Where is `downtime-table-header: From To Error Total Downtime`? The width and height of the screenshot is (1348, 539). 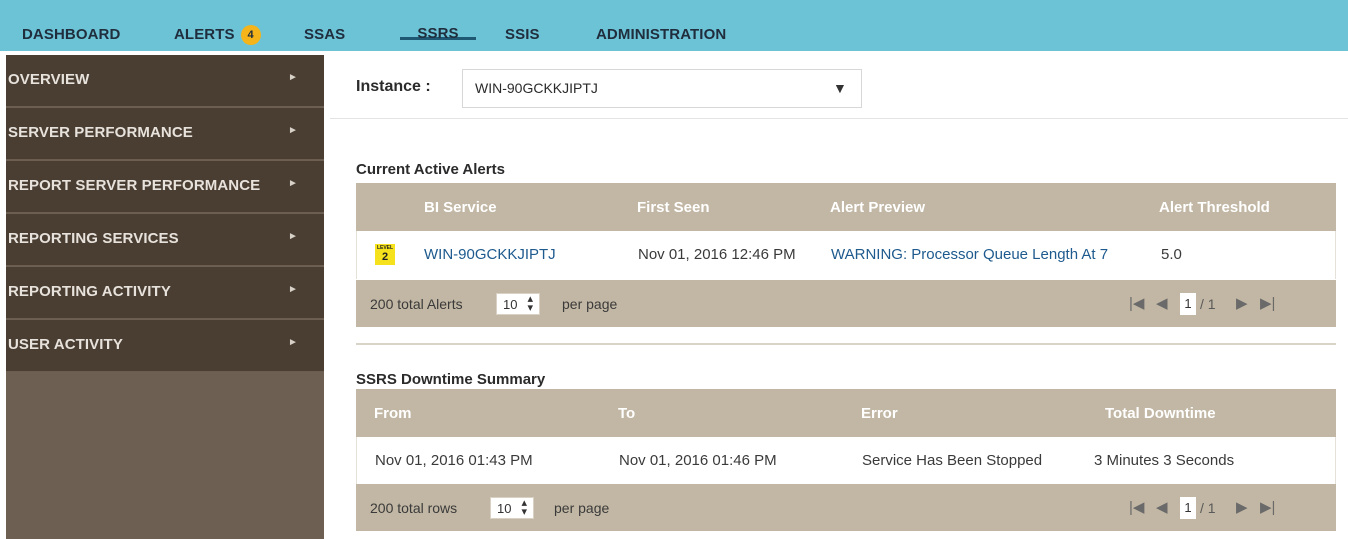 downtime-table-header: From To Error Total Downtime is located at coordinates (846, 413).